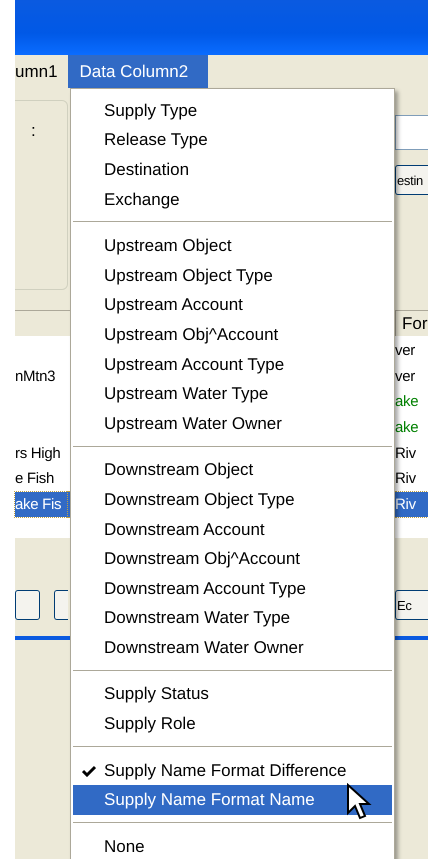  What do you see at coordinates (33, 131) in the screenshot?
I see `field-label: :` at bounding box center [33, 131].